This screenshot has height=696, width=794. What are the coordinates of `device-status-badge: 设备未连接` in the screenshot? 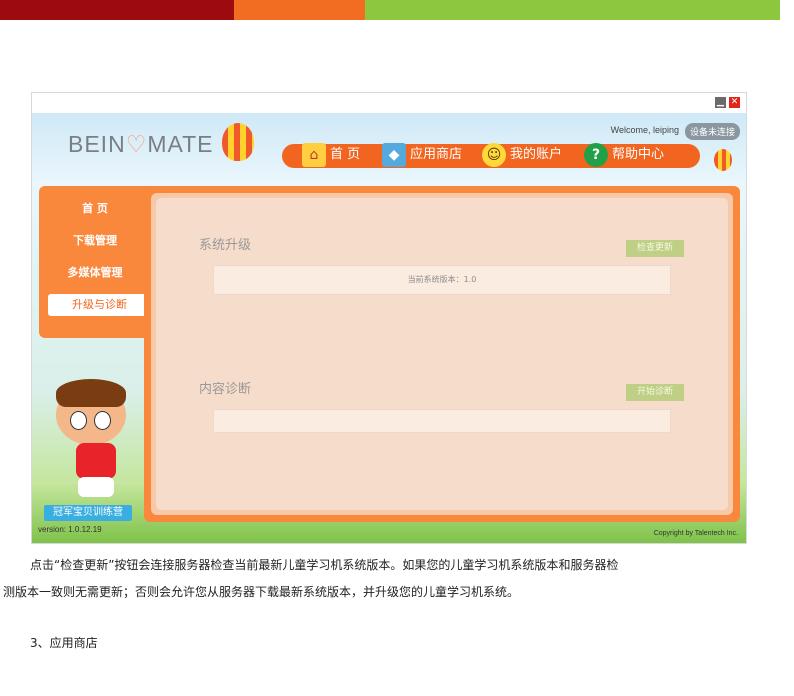 It's located at (712, 131).